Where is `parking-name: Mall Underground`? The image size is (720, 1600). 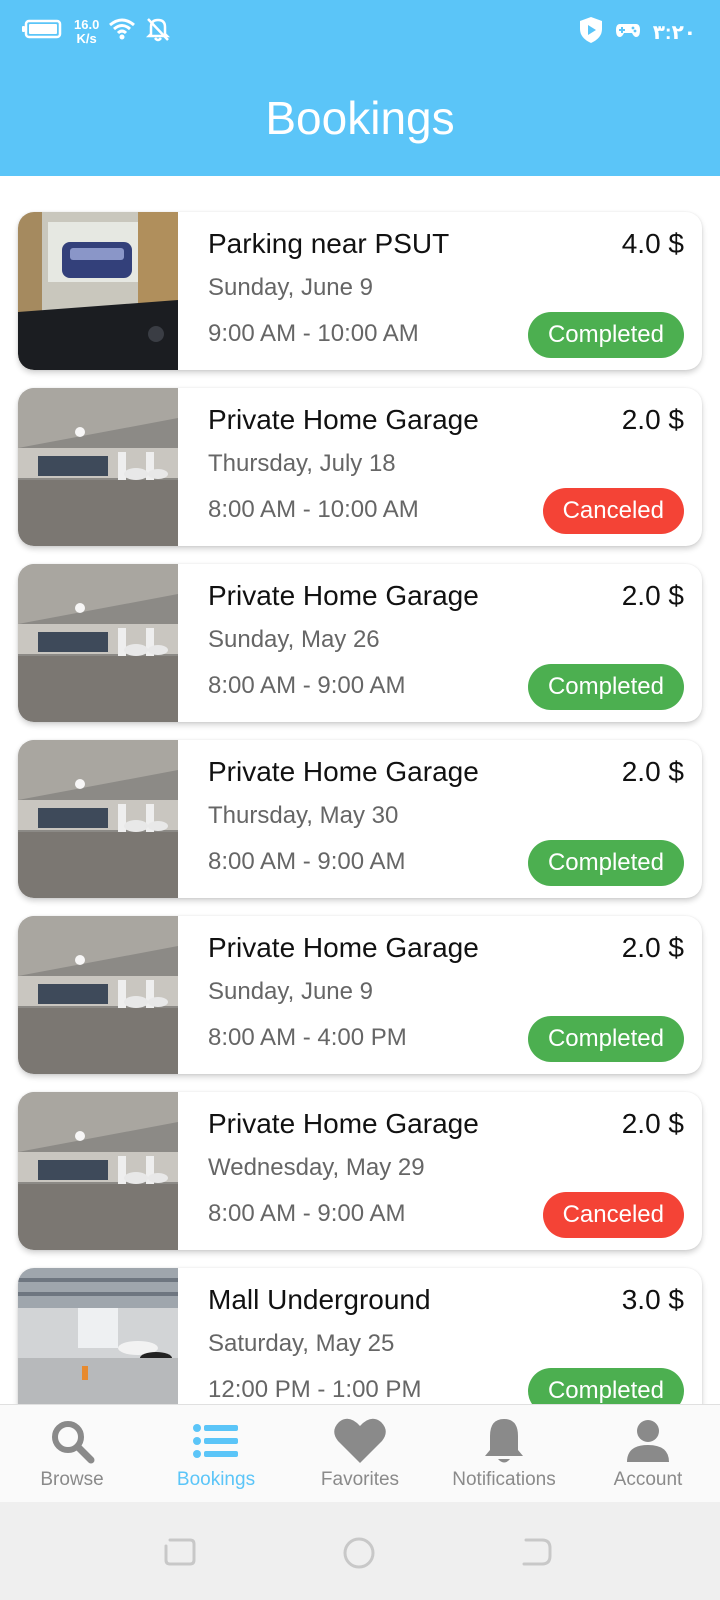 parking-name: Mall Underground is located at coordinates (319, 1299).